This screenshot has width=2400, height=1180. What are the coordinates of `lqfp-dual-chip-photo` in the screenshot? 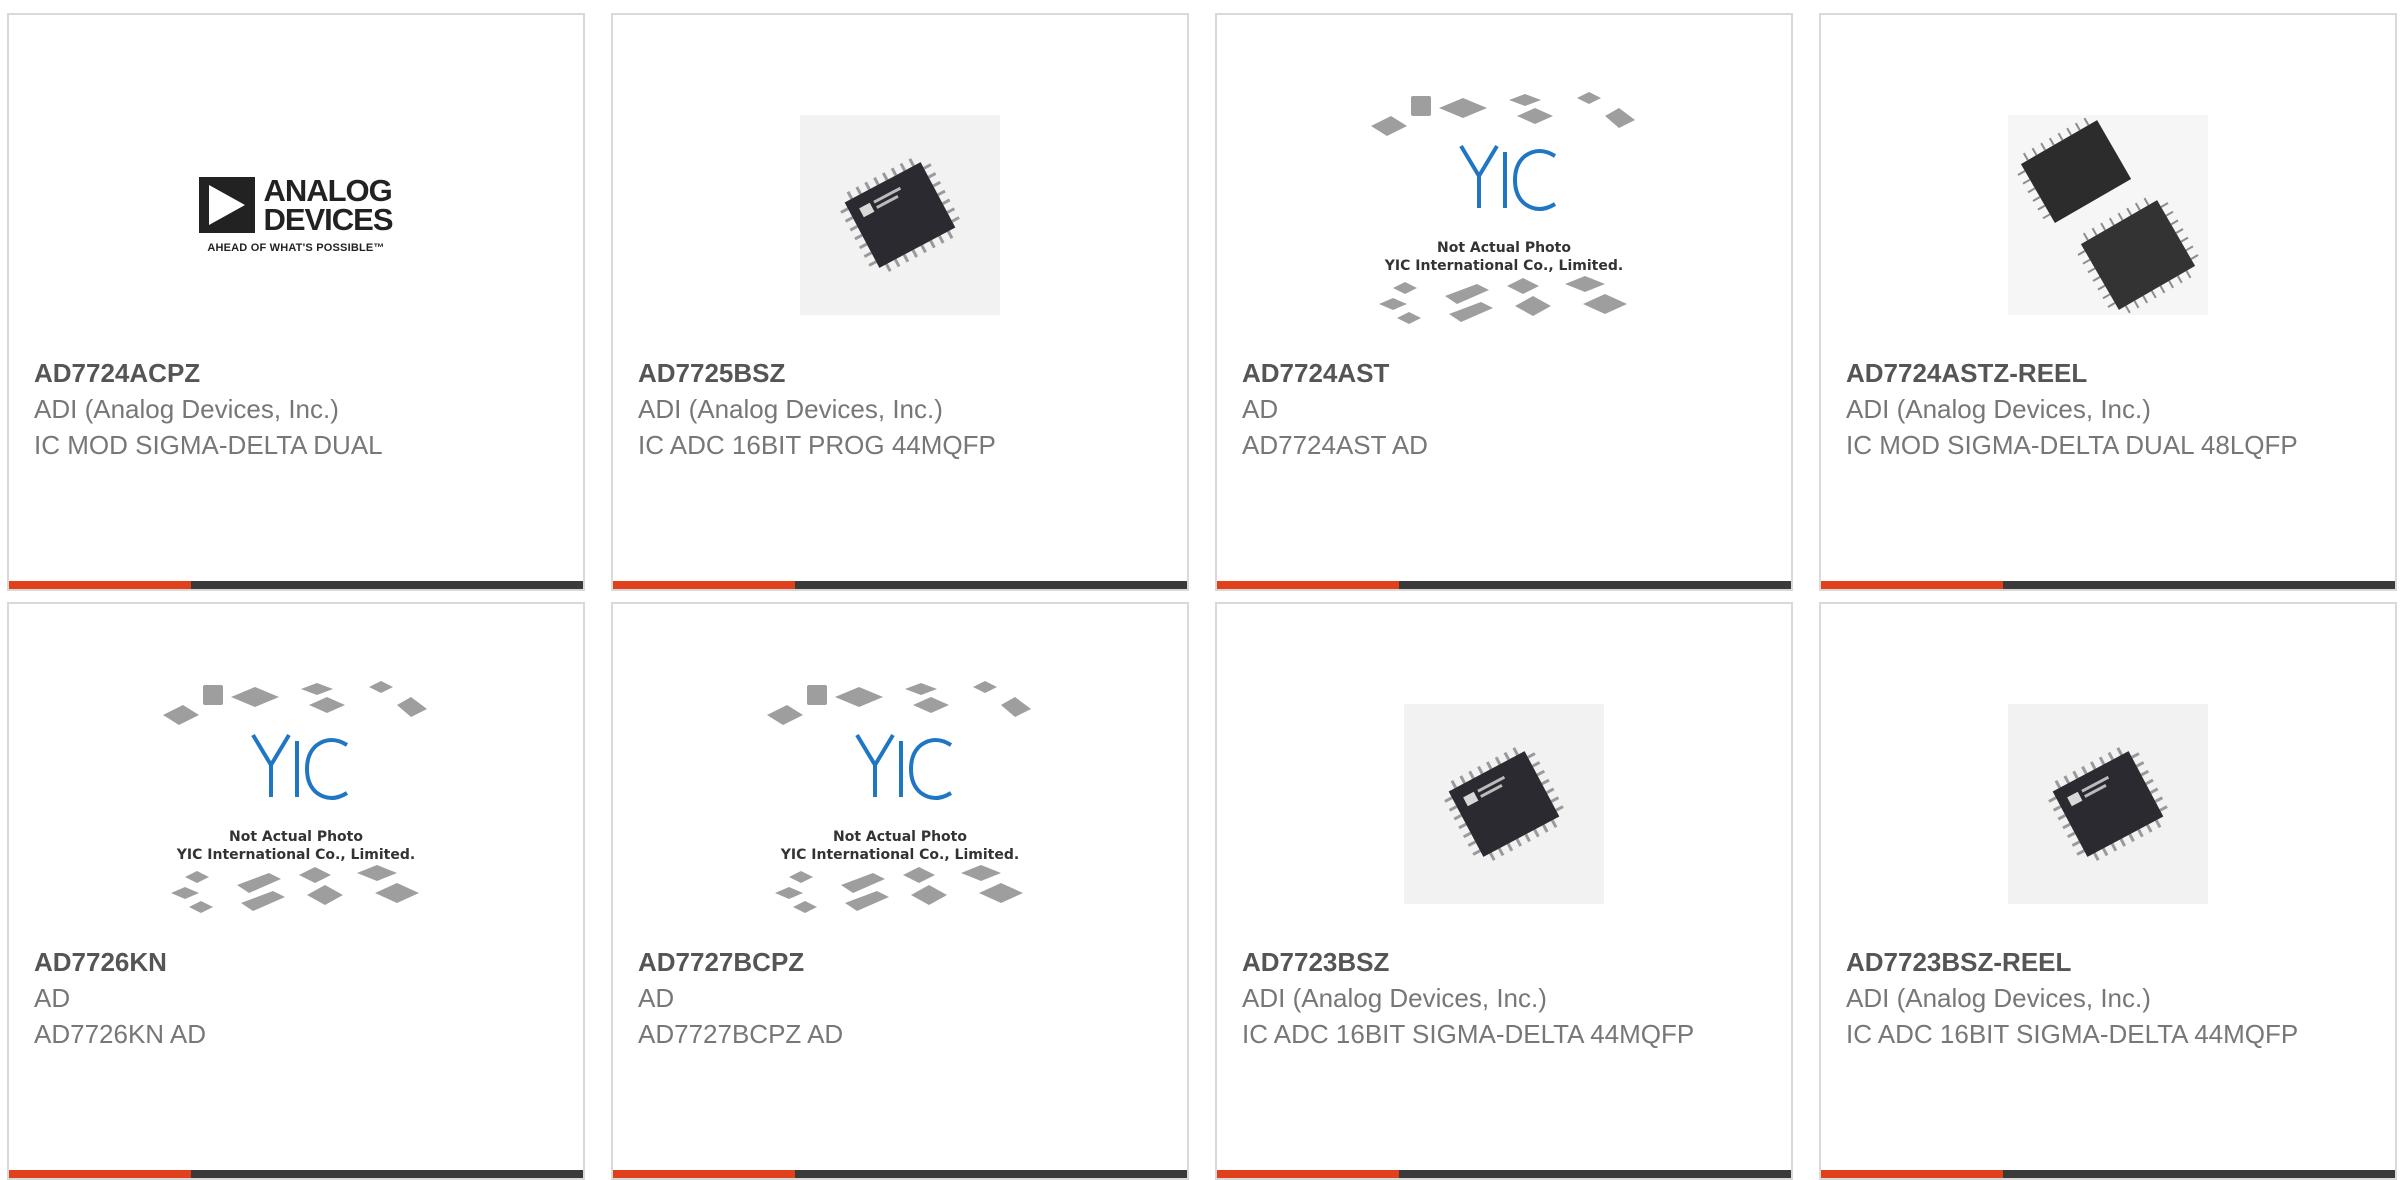 It's located at (2108, 215).